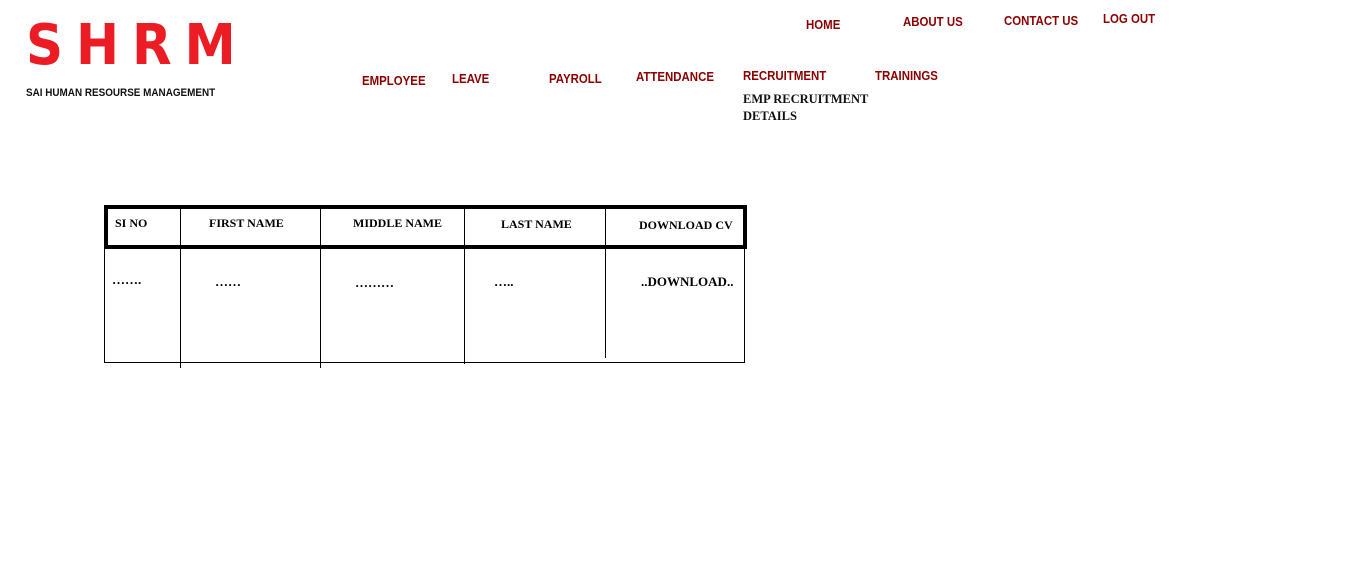 The height and width of the screenshot is (563, 1354). I want to click on header-download-cv: DOWNLOAD CV, so click(686, 225).